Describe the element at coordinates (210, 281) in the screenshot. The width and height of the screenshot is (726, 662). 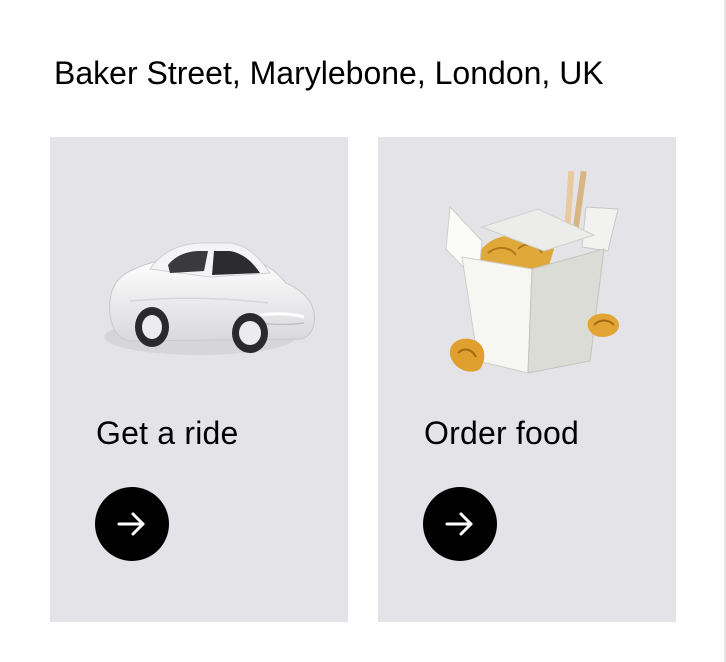
I see `car-illustration` at that location.